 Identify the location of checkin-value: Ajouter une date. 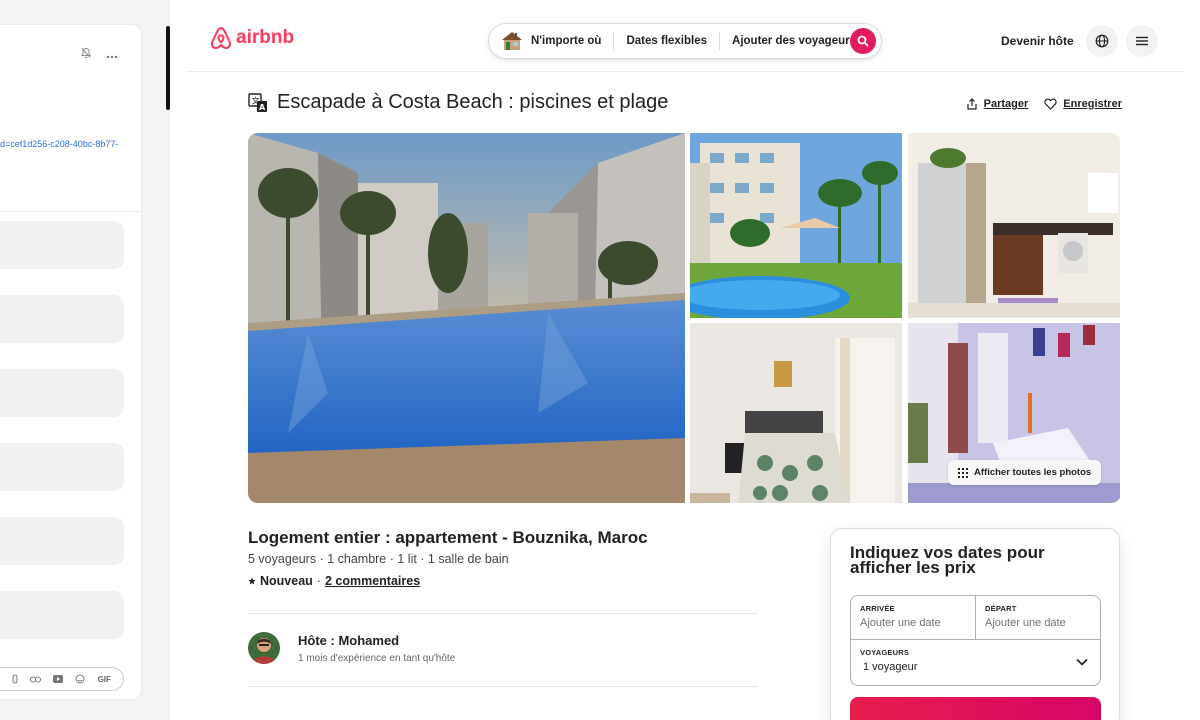
(900, 623).